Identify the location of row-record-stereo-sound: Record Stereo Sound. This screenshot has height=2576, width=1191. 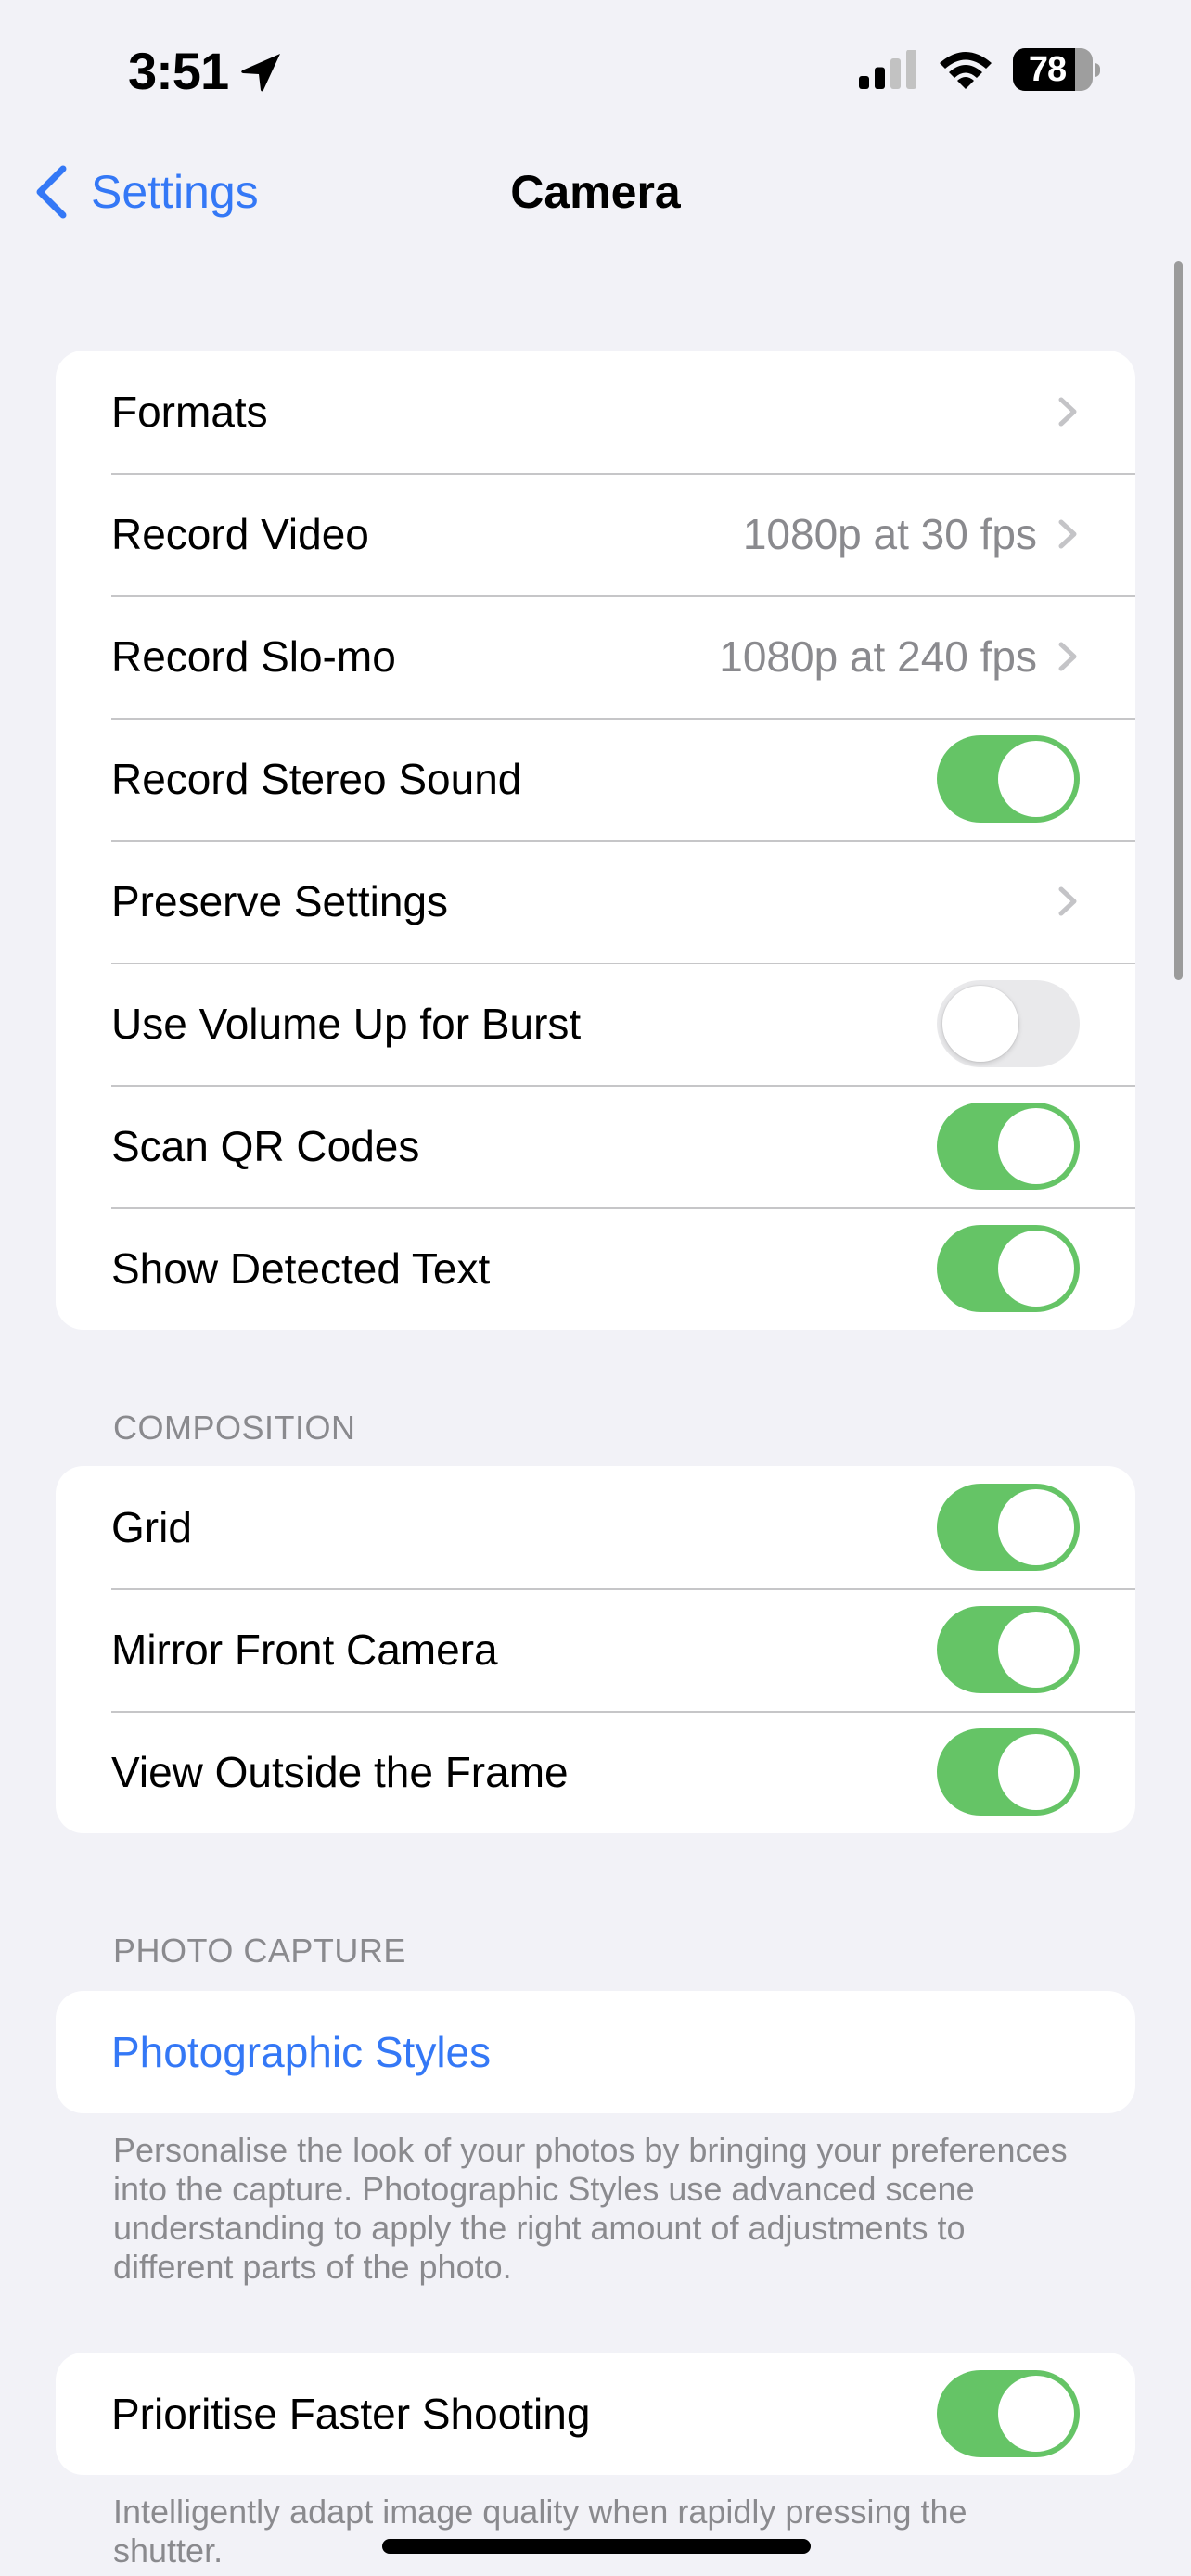
(595, 779).